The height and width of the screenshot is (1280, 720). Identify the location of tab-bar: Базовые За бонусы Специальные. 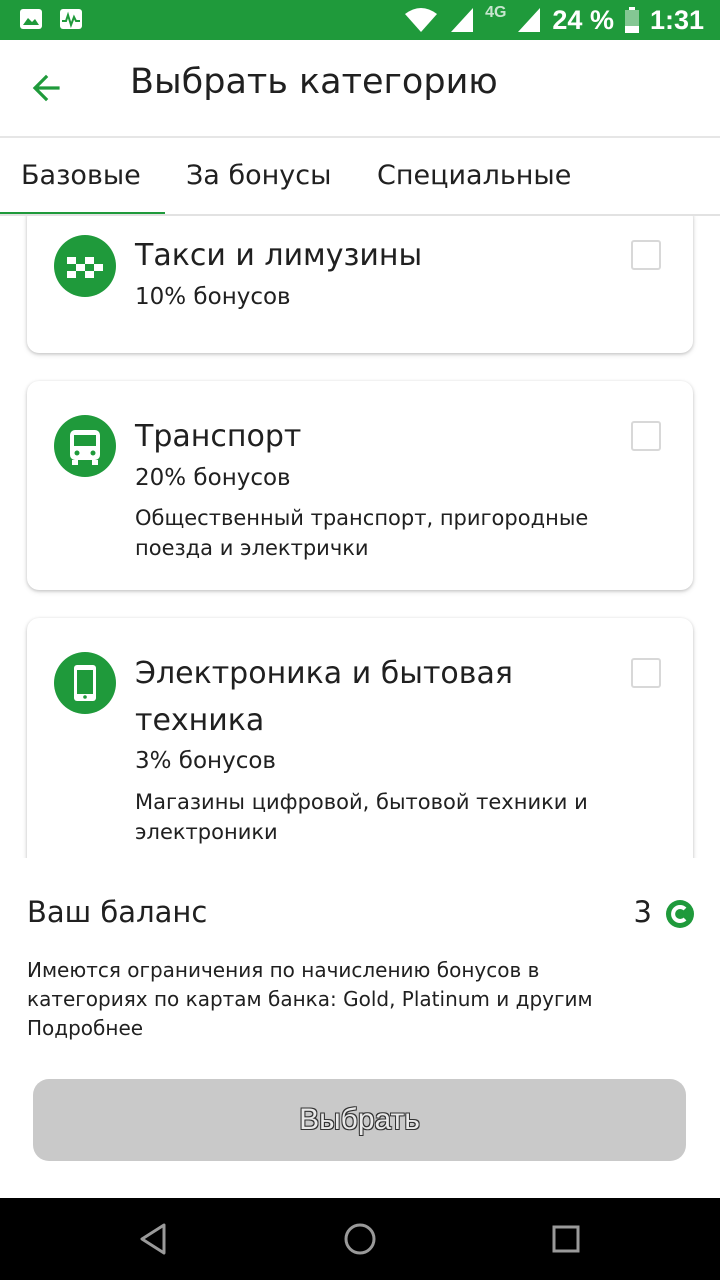
(360, 177).